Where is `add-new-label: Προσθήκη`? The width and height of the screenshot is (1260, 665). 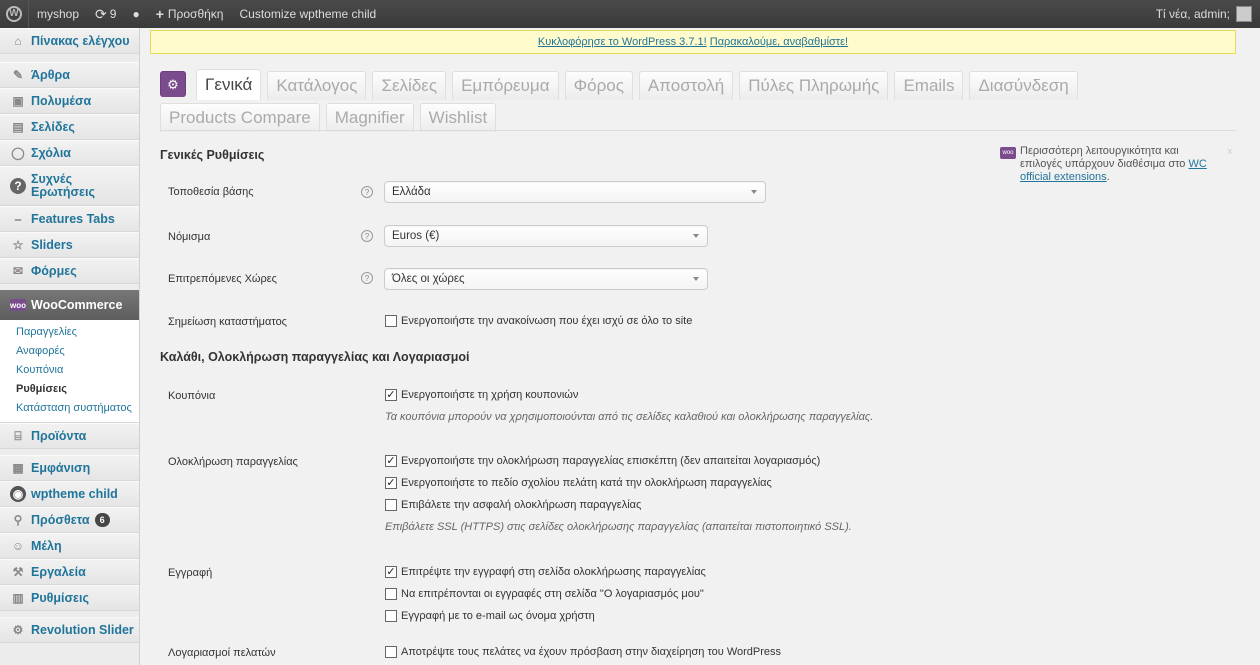 add-new-label: Προσθήκη is located at coordinates (195, 14).